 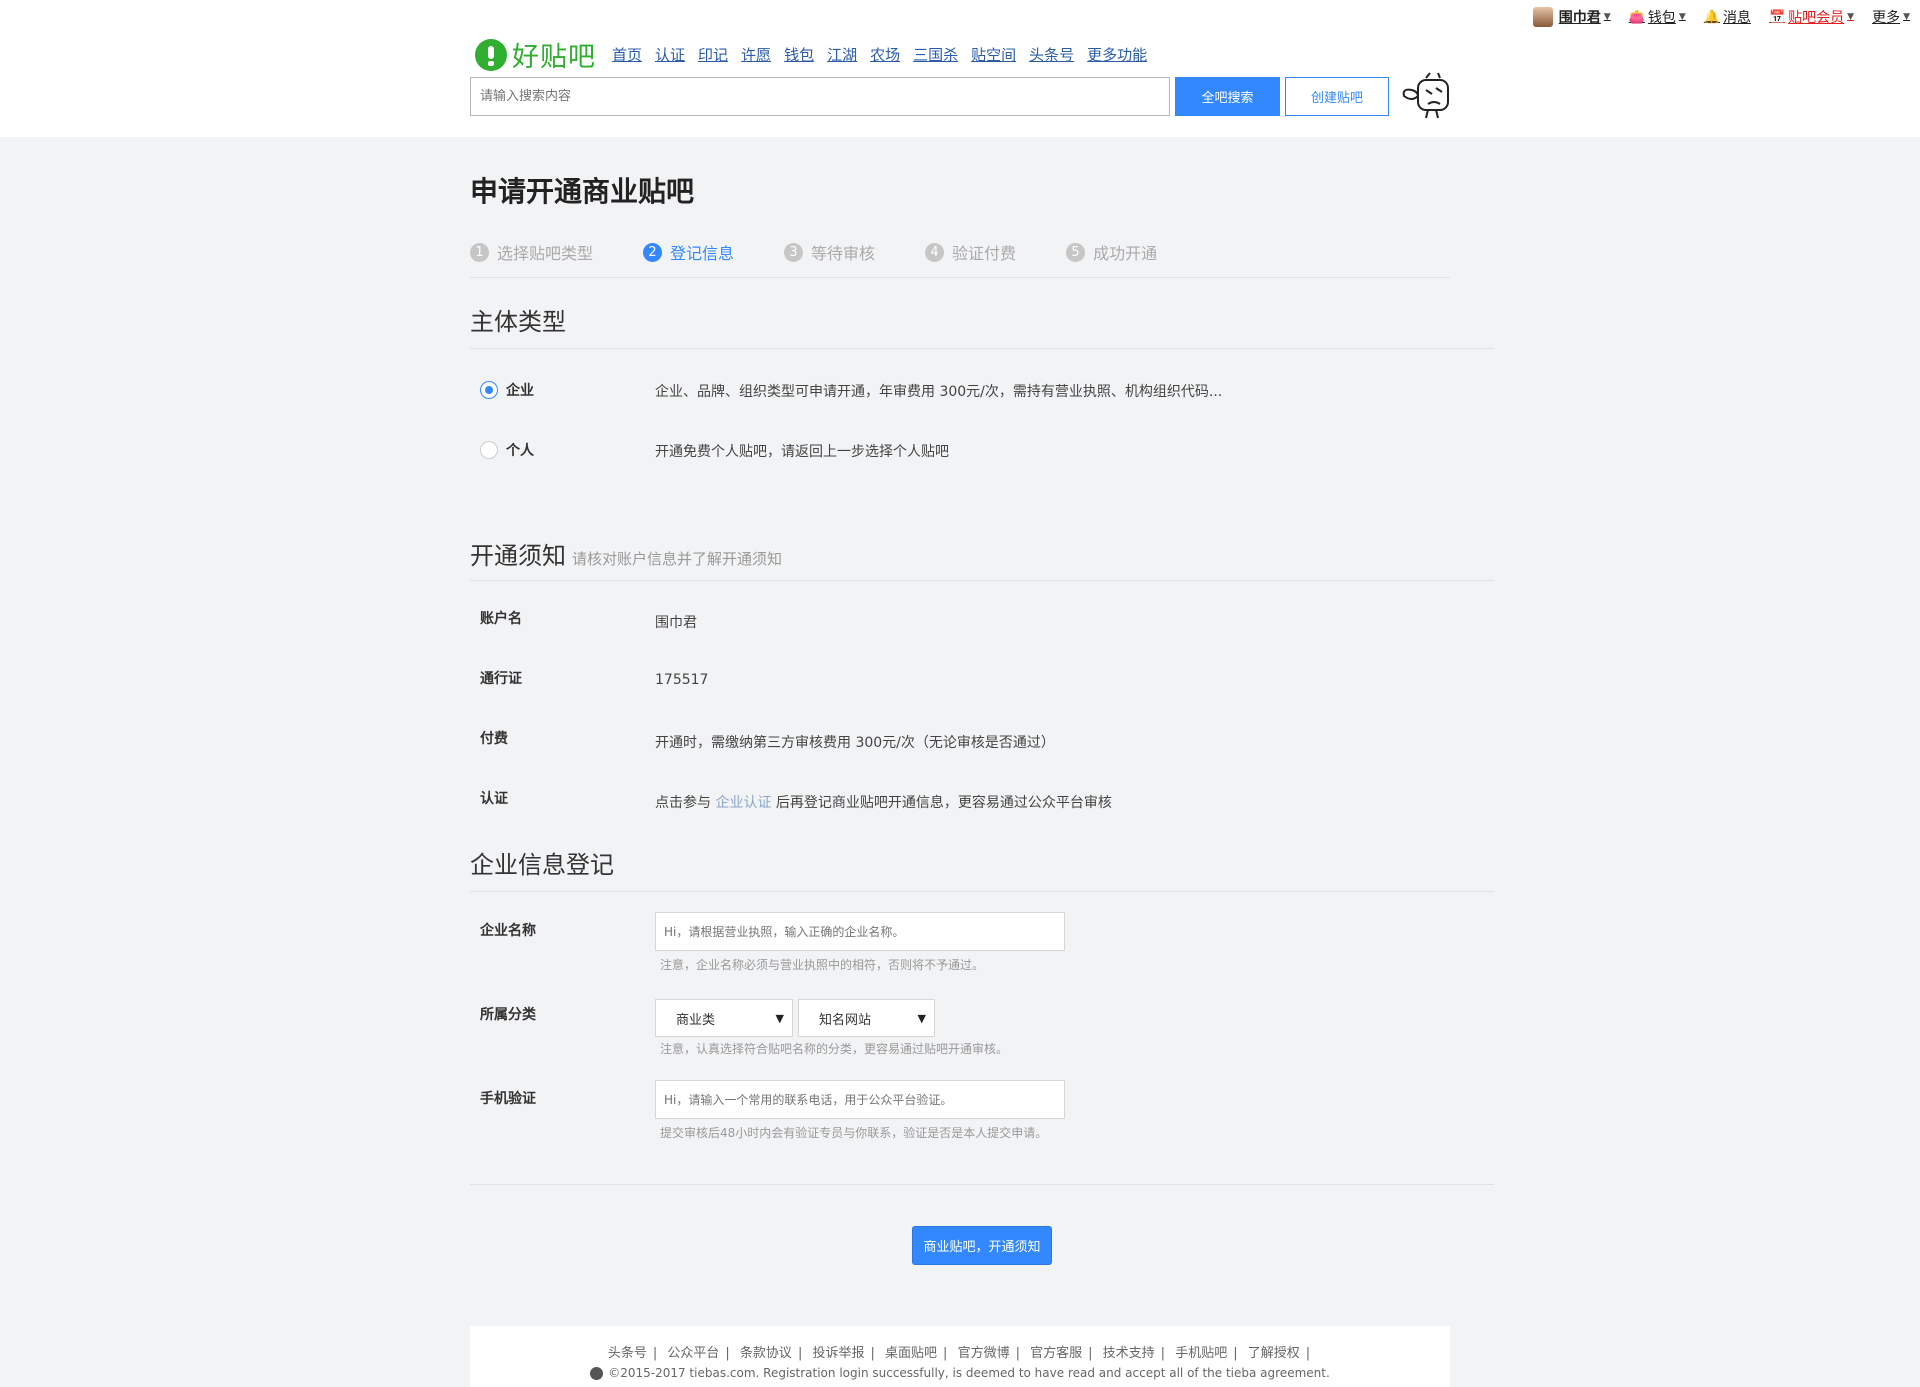 I want to click on step-number: 5, so click(x=1076, y=252).